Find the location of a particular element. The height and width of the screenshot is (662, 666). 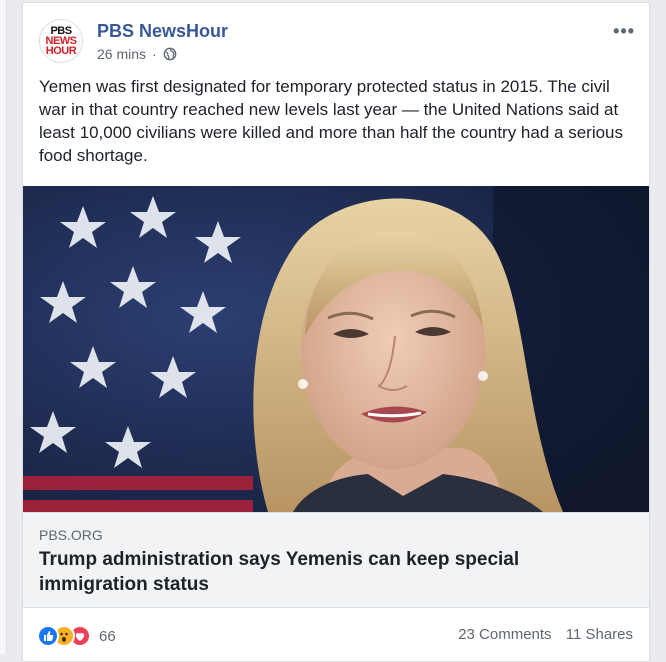

post-header: PBS NEWS HOUR PBS NewsHour 26 mins · ••• is located at coordinates (338, 41).